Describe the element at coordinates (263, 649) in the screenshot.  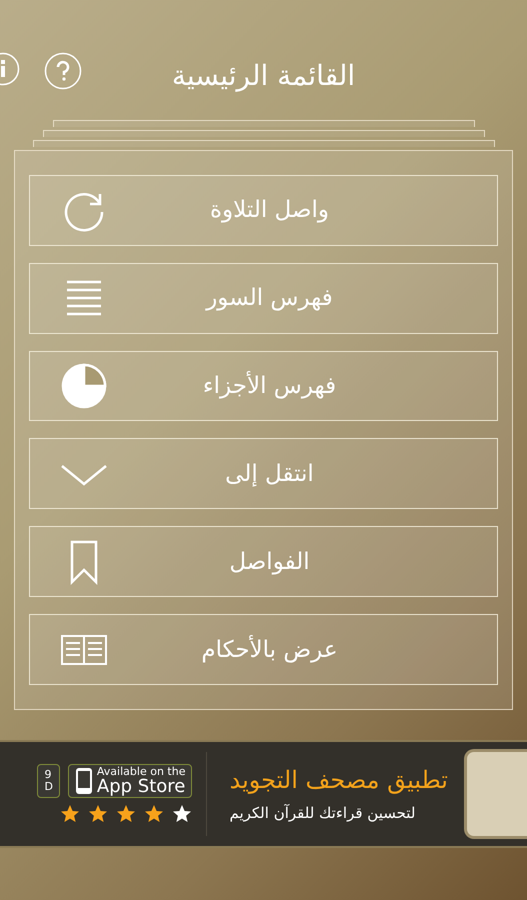
I see `menu-item: عرض بالأحكام` at that location.